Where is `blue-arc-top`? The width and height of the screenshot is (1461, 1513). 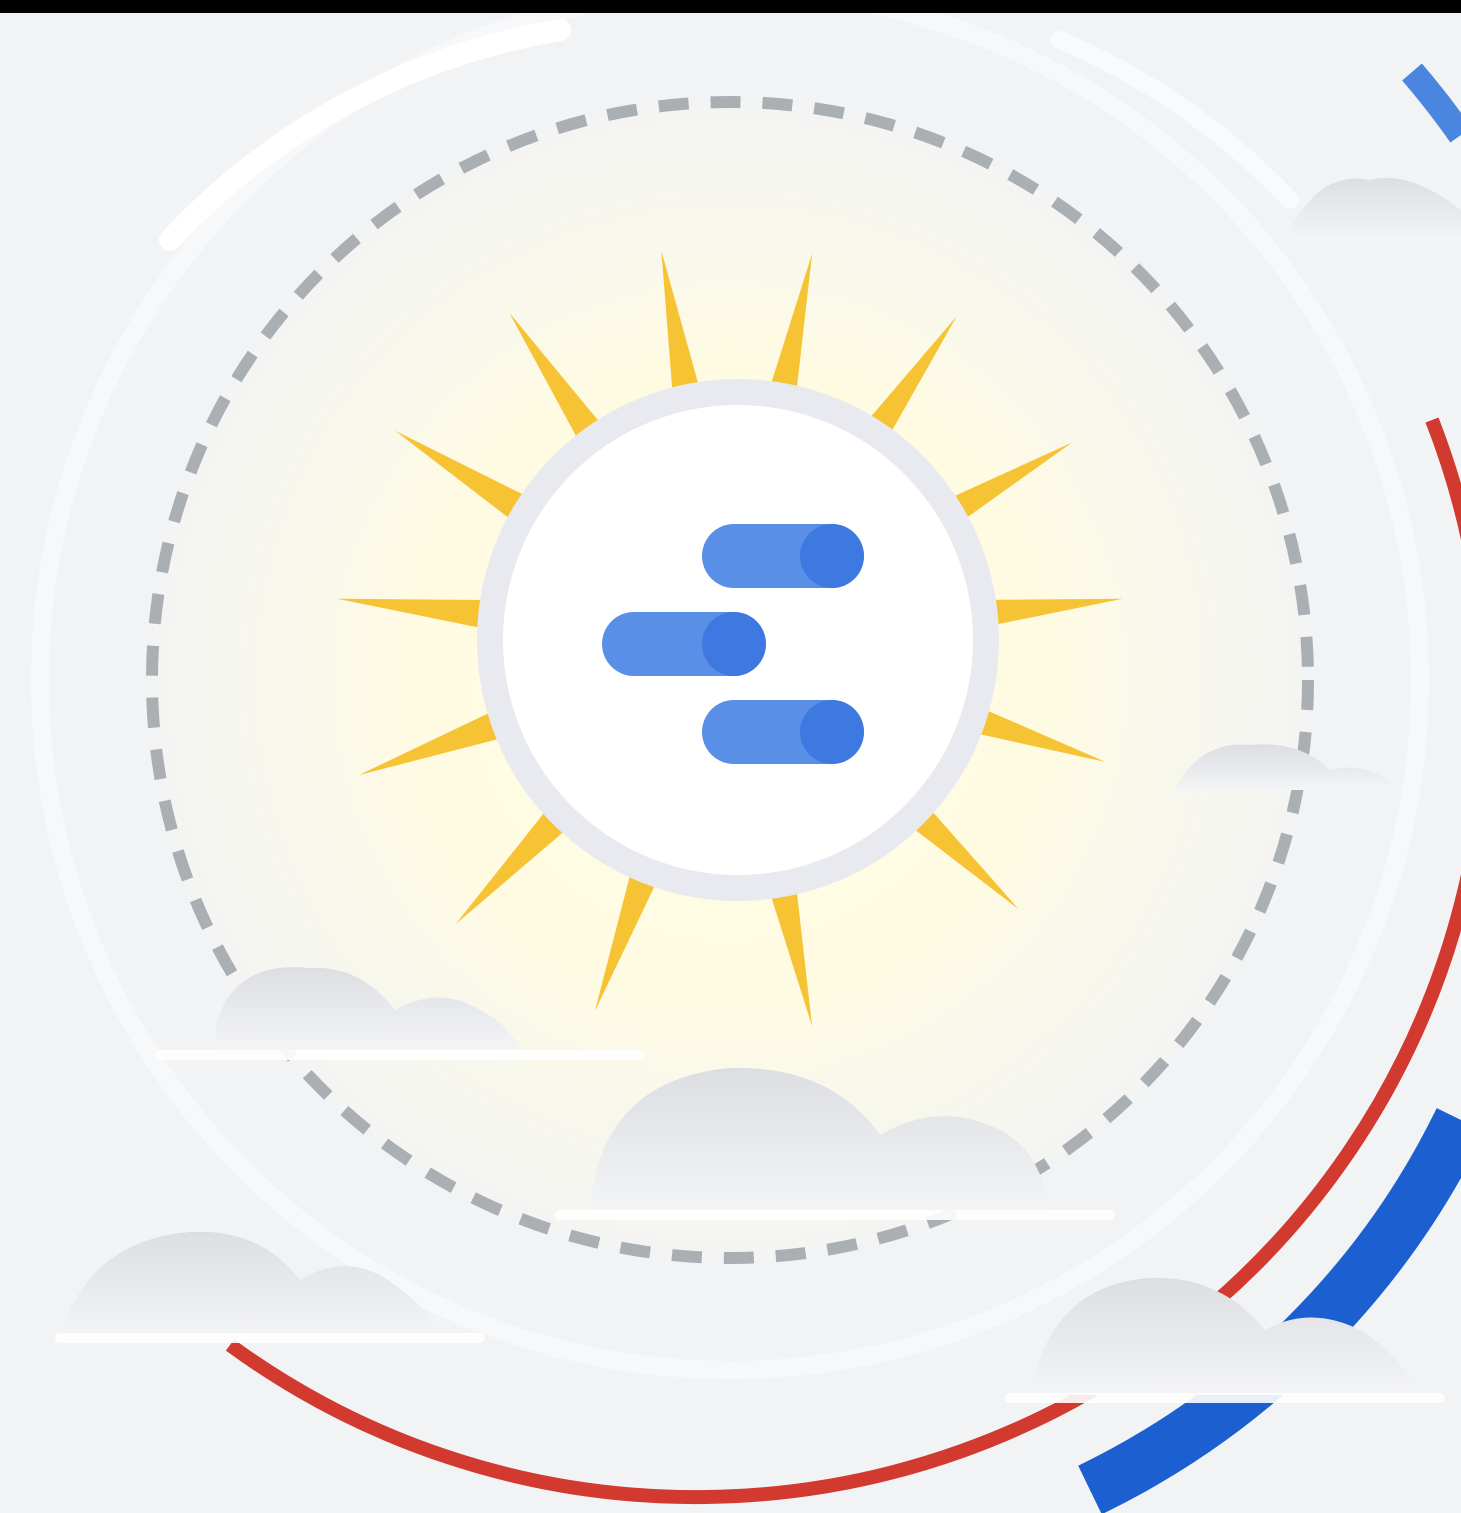 blue-arc-top is located at coordinates (1431, 103).